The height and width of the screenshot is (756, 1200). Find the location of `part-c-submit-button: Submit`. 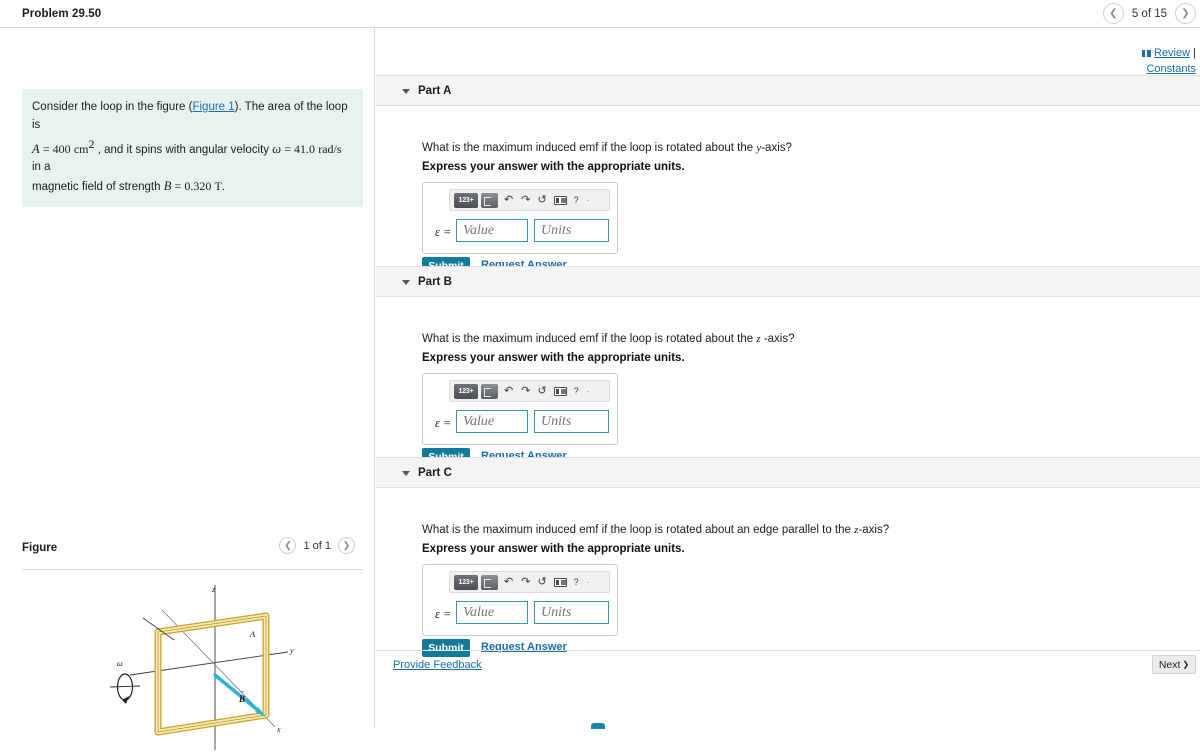

part-c-submit-button: Submit is located at coordinates (446, 648).